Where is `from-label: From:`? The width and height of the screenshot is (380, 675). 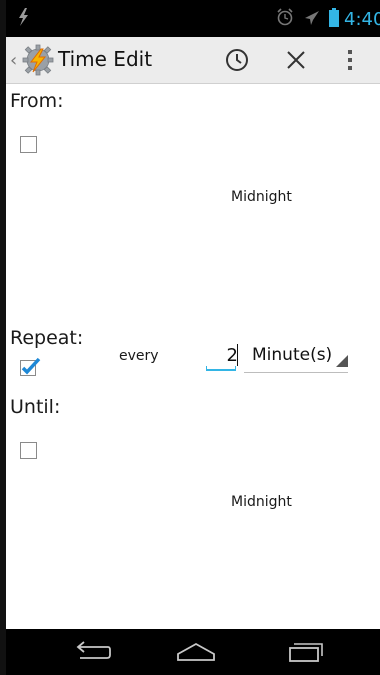 from-label: From: is located at coordinates (37, 101).